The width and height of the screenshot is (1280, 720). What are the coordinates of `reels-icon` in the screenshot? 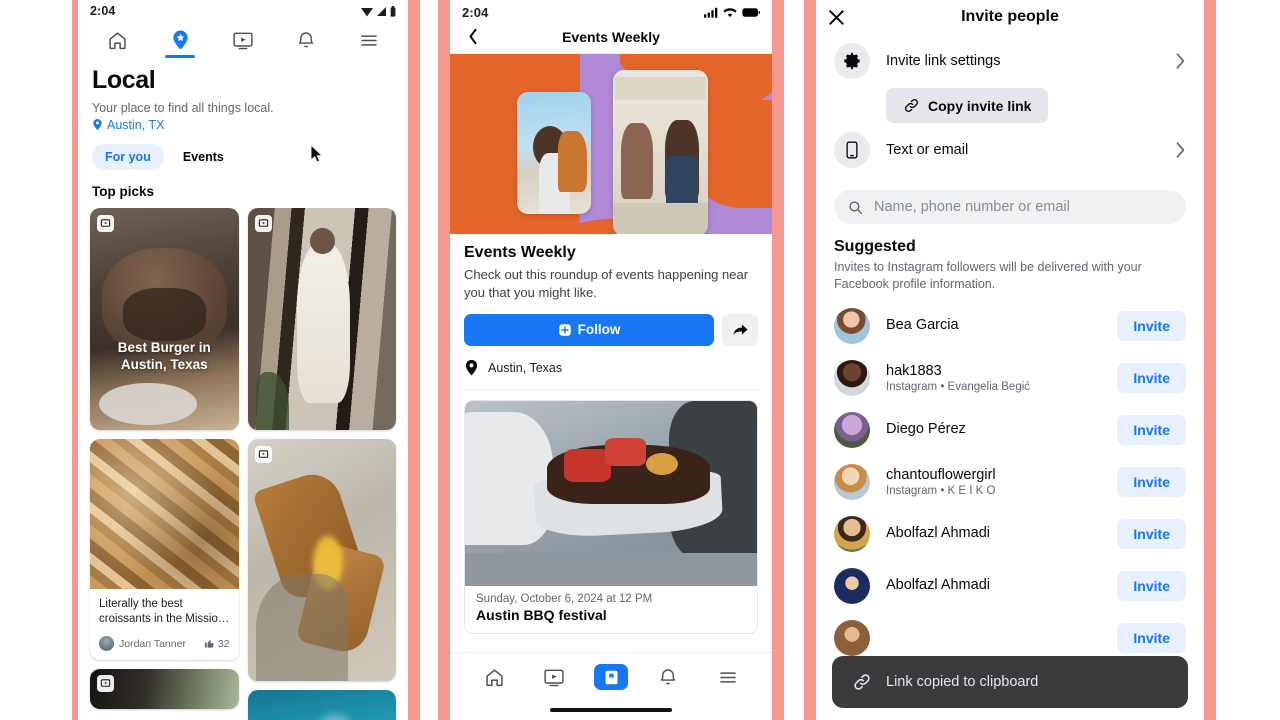 It's located at (105, 683).